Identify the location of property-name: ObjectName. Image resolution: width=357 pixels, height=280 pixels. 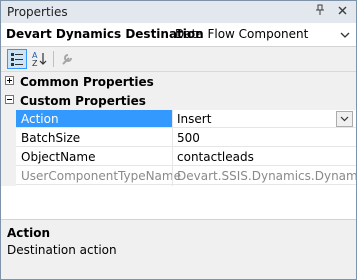
(94, 157).